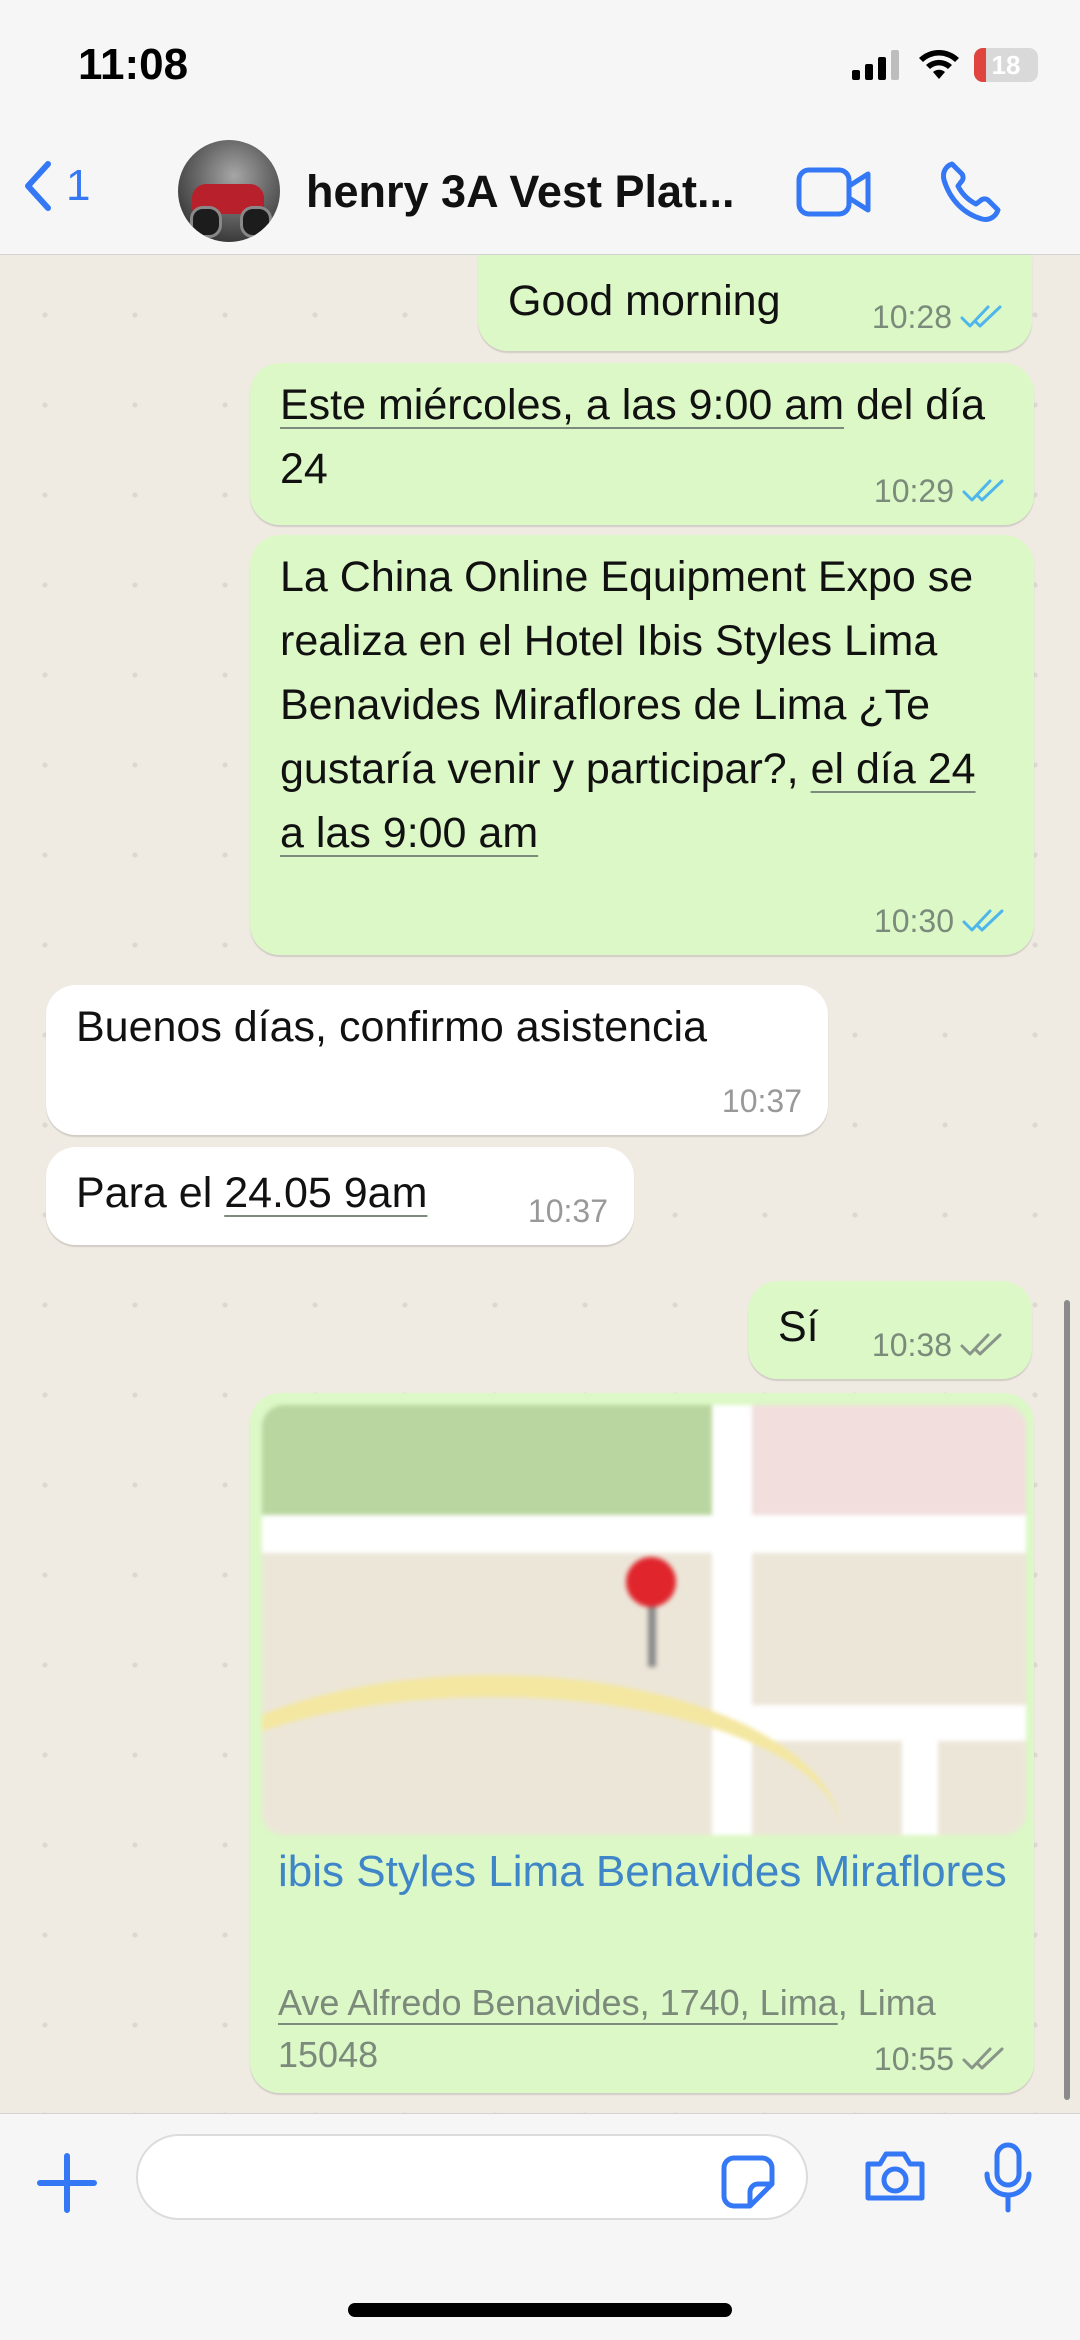 Image resolution: width=1080 pixels, height=2340 pixels. What do you see at coordinates (1067, 1700) in the screenshot?
I see `scroll-indicator` at bounding box center [1067, 1700].